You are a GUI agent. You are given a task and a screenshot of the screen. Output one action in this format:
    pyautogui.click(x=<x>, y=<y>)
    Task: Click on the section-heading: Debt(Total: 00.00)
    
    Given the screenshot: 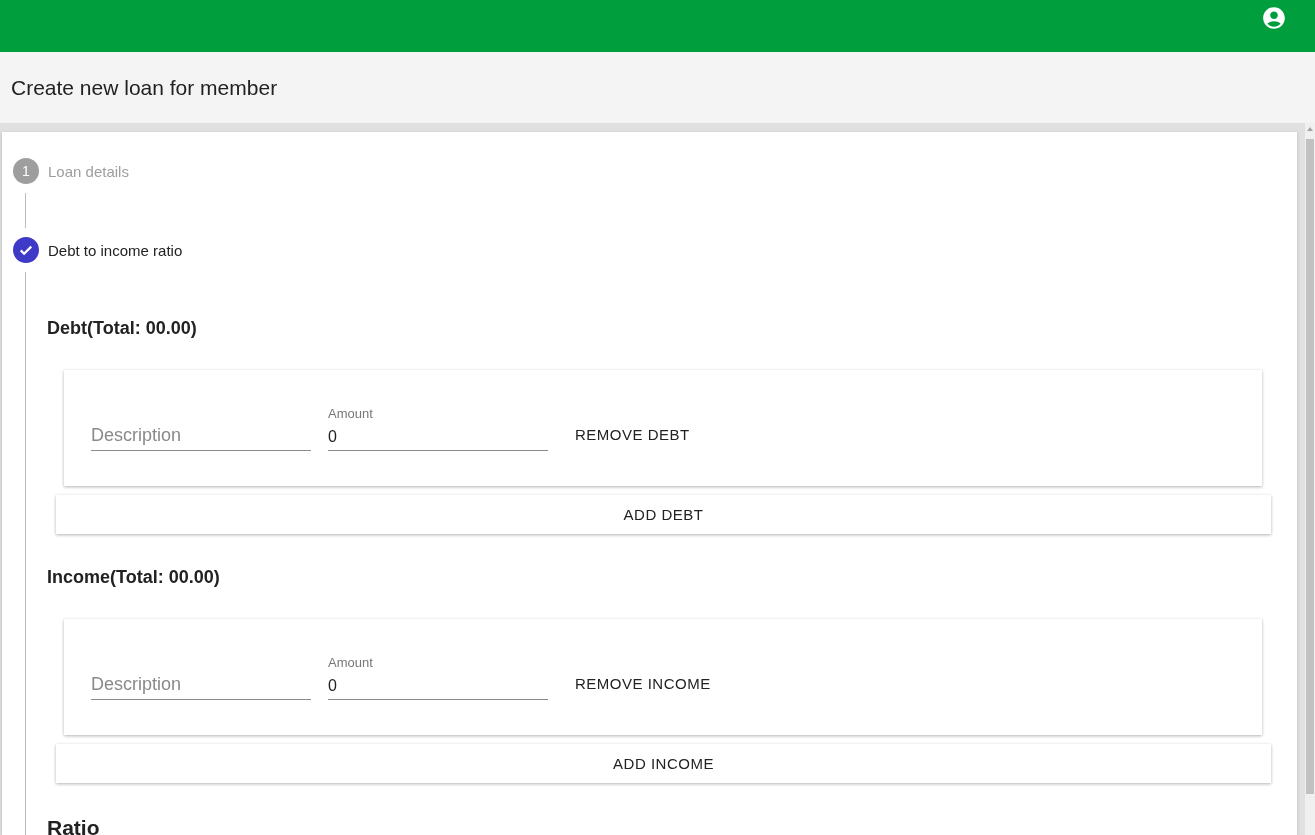 What is the action you would take?
    pyautogui.click(x=122, y=328)
    